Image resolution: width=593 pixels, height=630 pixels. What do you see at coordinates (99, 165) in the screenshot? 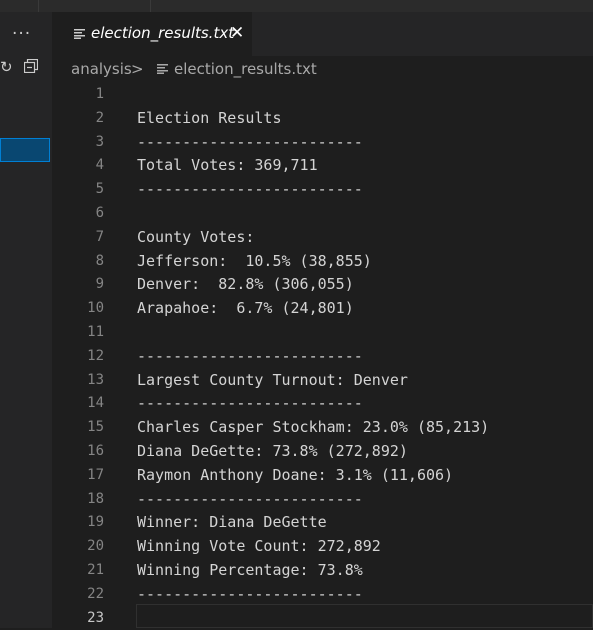
I see `line-number: 4` at bounding box center [99, 165].